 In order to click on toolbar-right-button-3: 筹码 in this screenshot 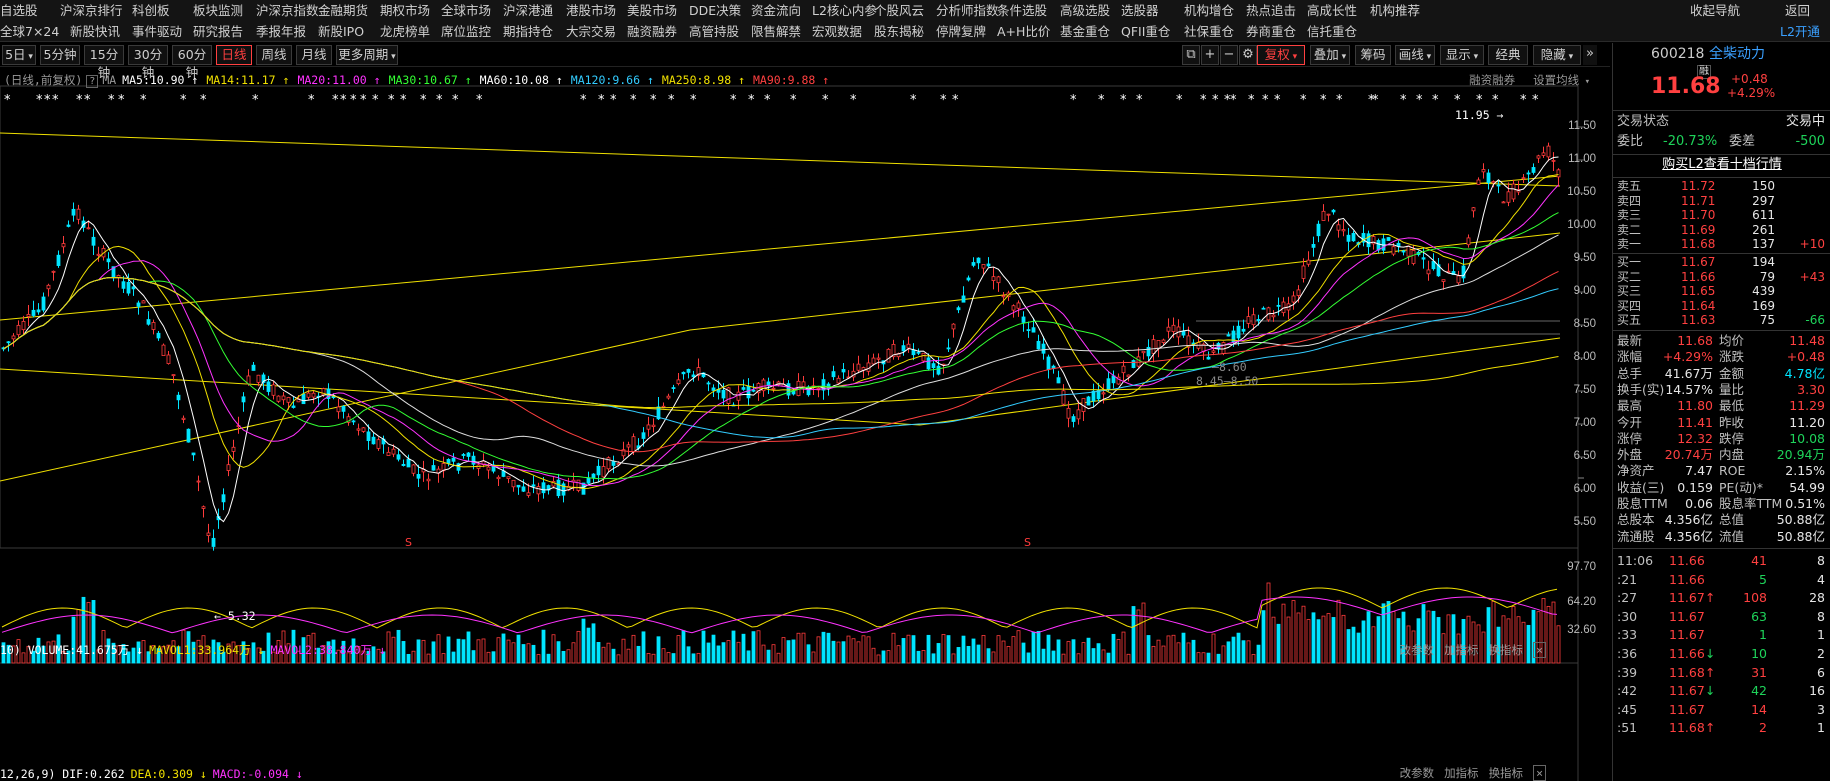, I will do `click(1373, 55)`.